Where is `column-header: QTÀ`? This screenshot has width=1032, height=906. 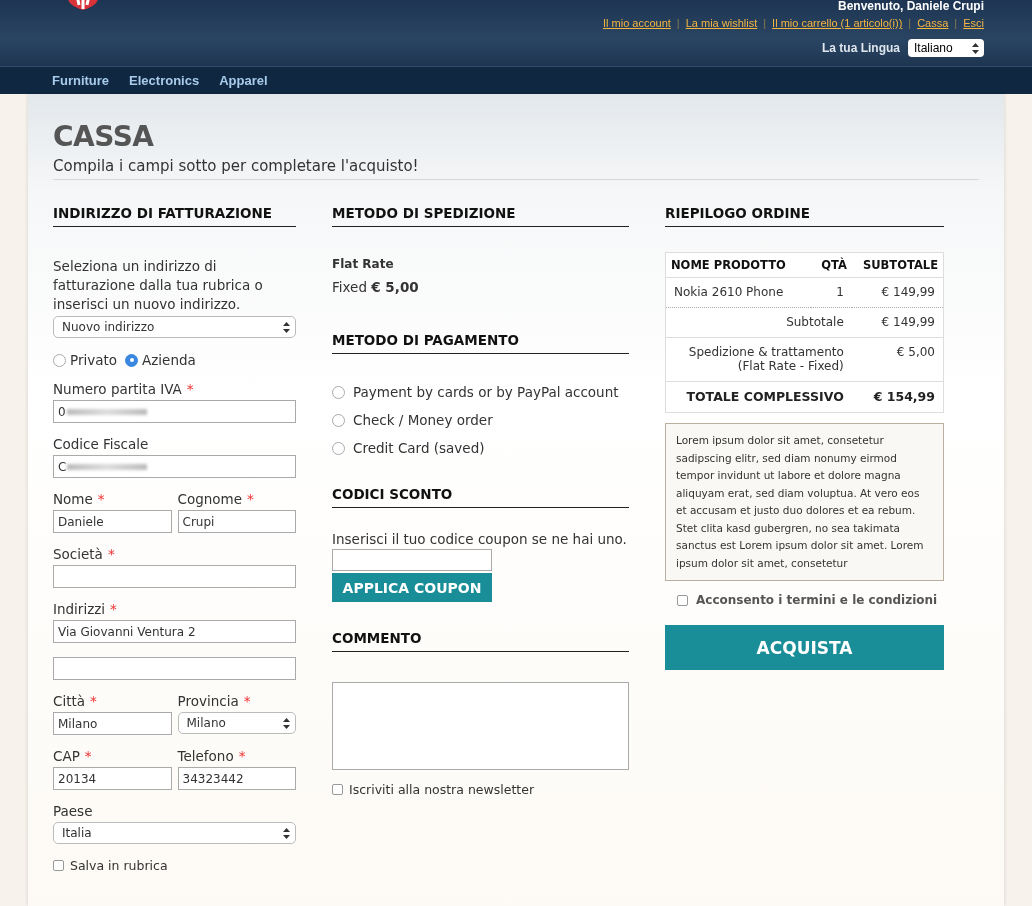 column-header: QTÀ is located at coordinates (831, 265).